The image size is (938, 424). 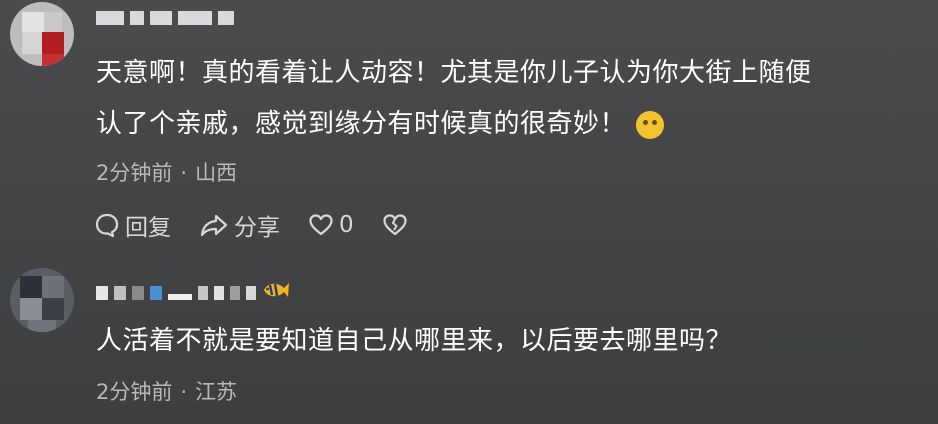 I want to click on fish-badge-icon, so click(x=276, y=290).